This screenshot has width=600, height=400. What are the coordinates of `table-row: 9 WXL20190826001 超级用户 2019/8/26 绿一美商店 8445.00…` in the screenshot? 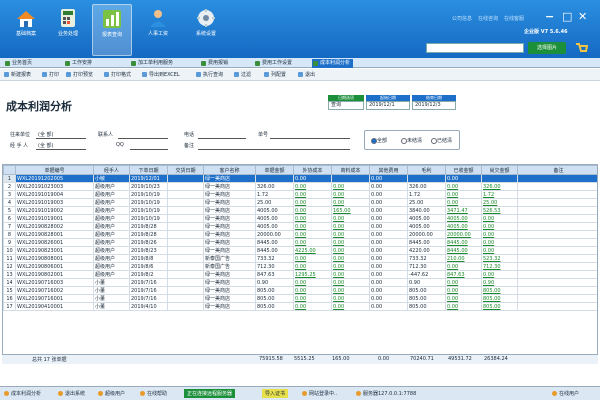 It's located at (300, 242).